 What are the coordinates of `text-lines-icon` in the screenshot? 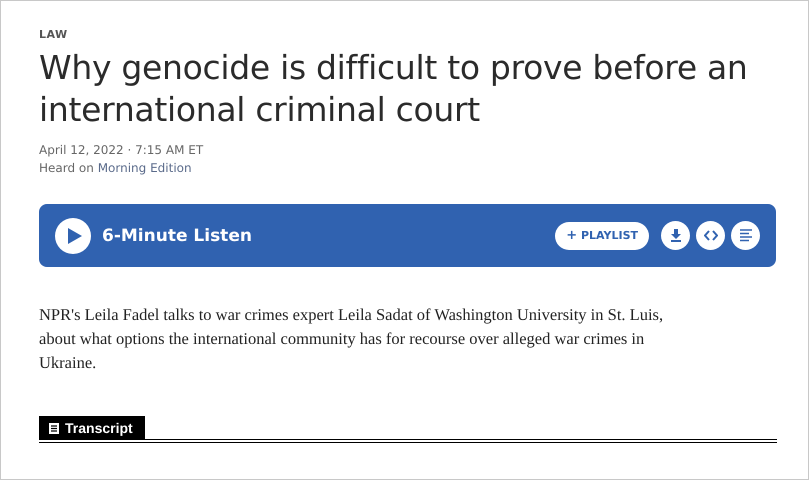 It's located at (745, 235).